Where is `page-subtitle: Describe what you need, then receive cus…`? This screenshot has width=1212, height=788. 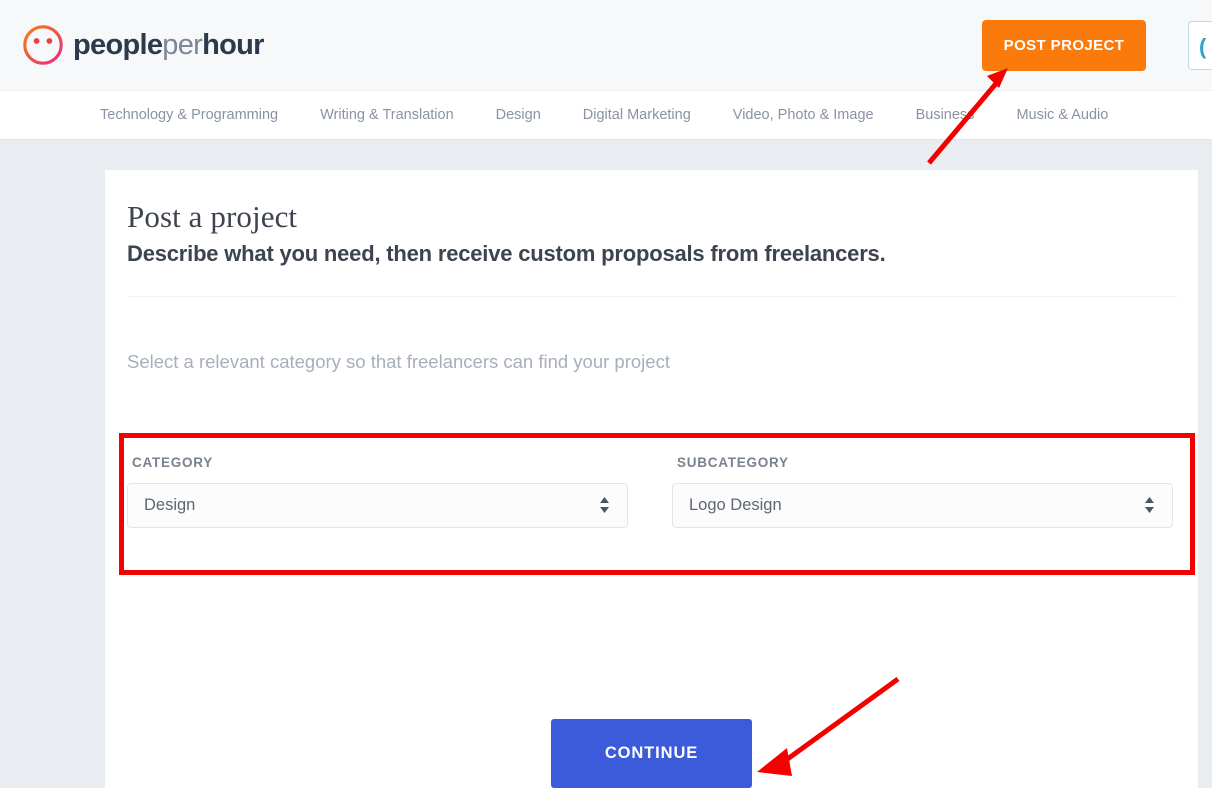
page-subtitle: Describe what you need, then receive cus… is located at coordinates (506, 253).